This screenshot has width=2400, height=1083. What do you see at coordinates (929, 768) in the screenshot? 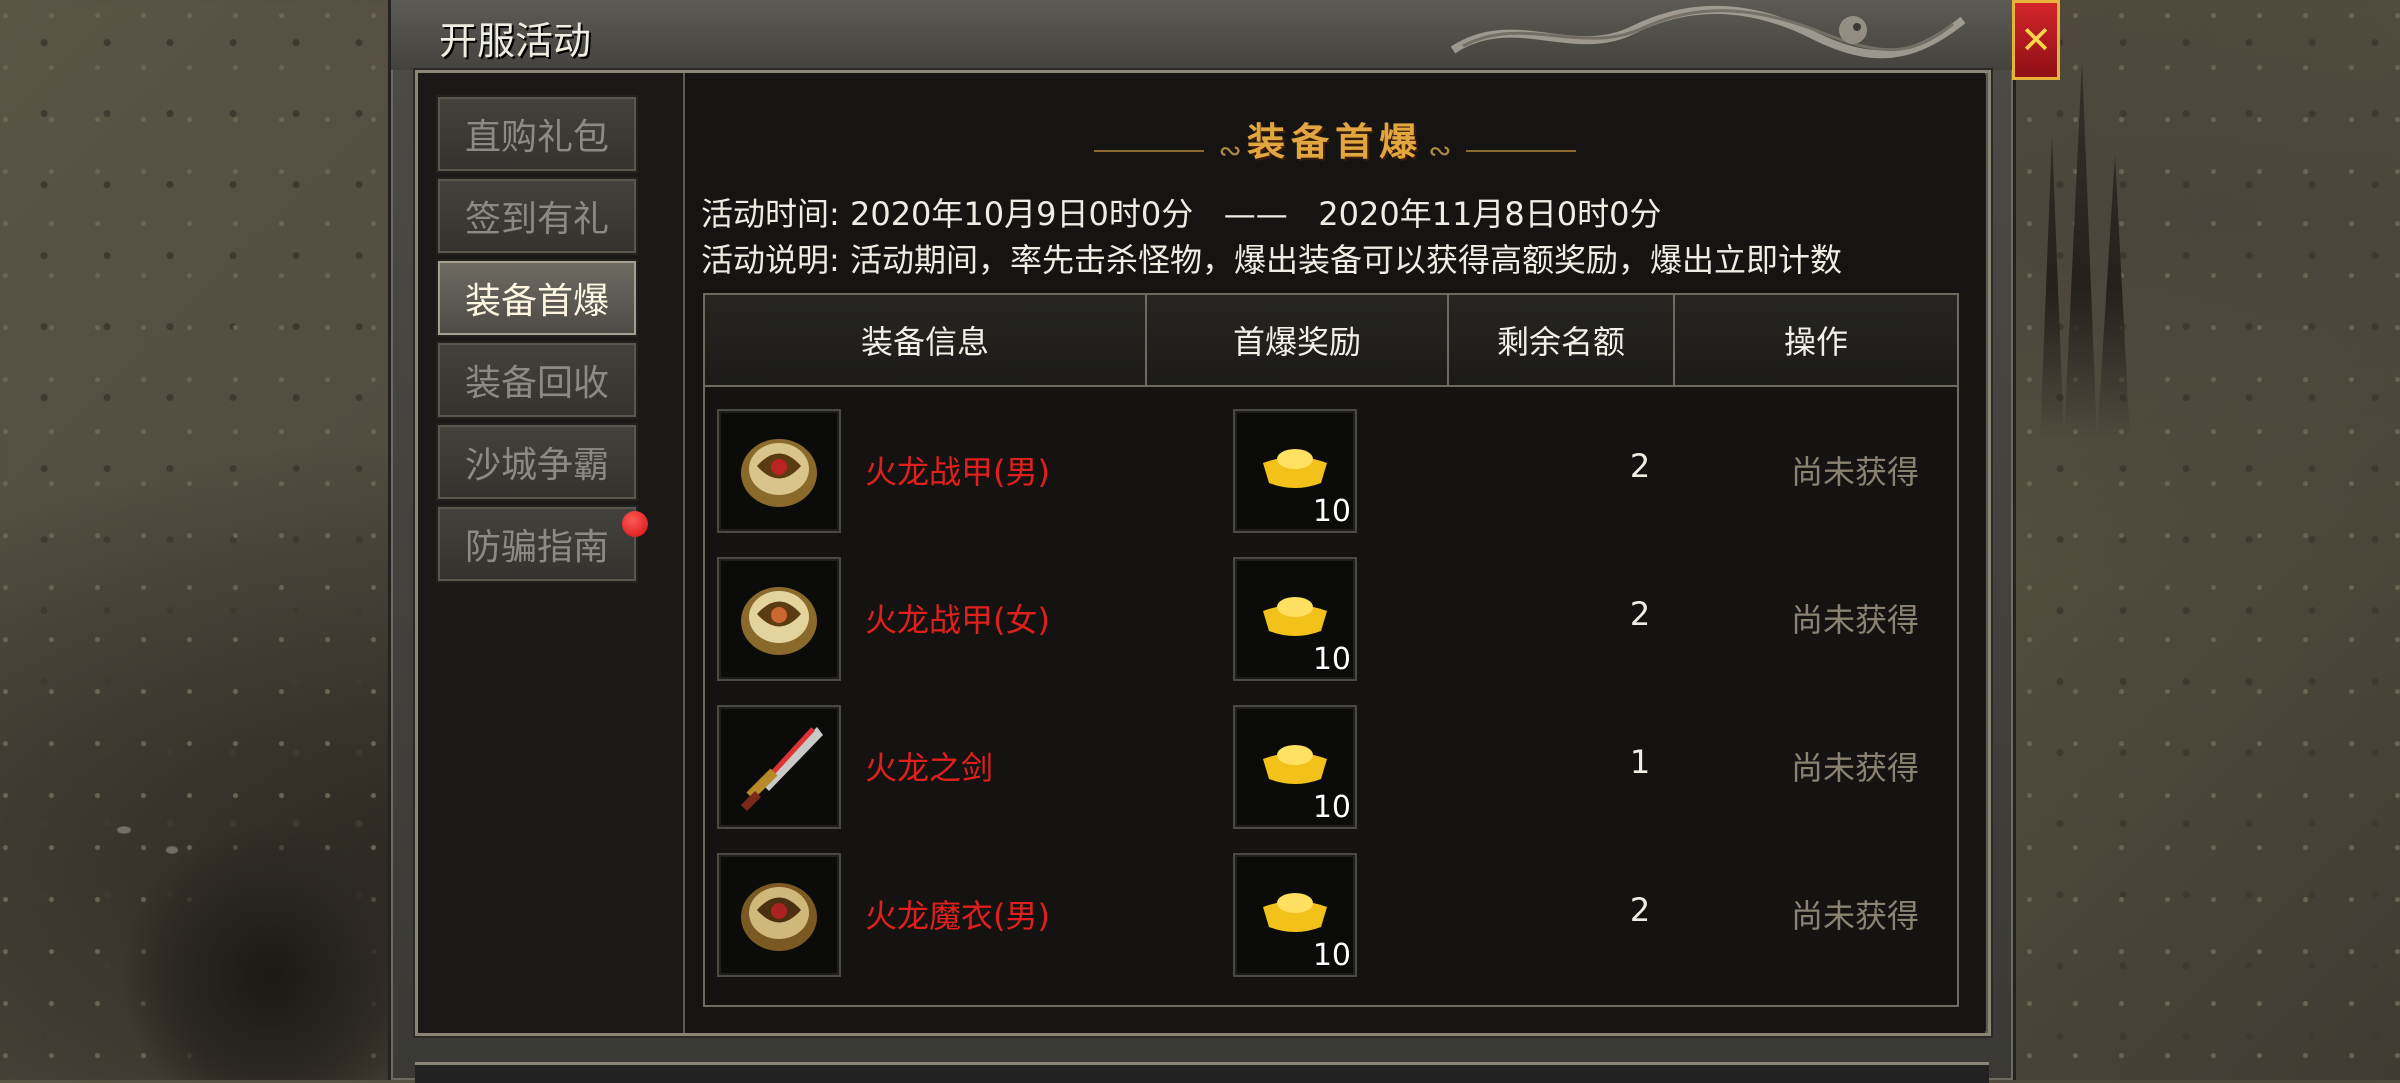
I see `item-name: 火龙之剑` at bounding box center [929, 768].